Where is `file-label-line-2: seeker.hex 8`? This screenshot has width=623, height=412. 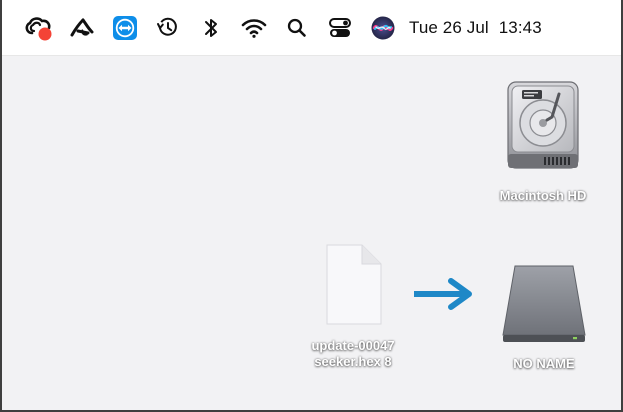 file-label-line-2: seeker.hex 8 is located at coordinates (353, 362).